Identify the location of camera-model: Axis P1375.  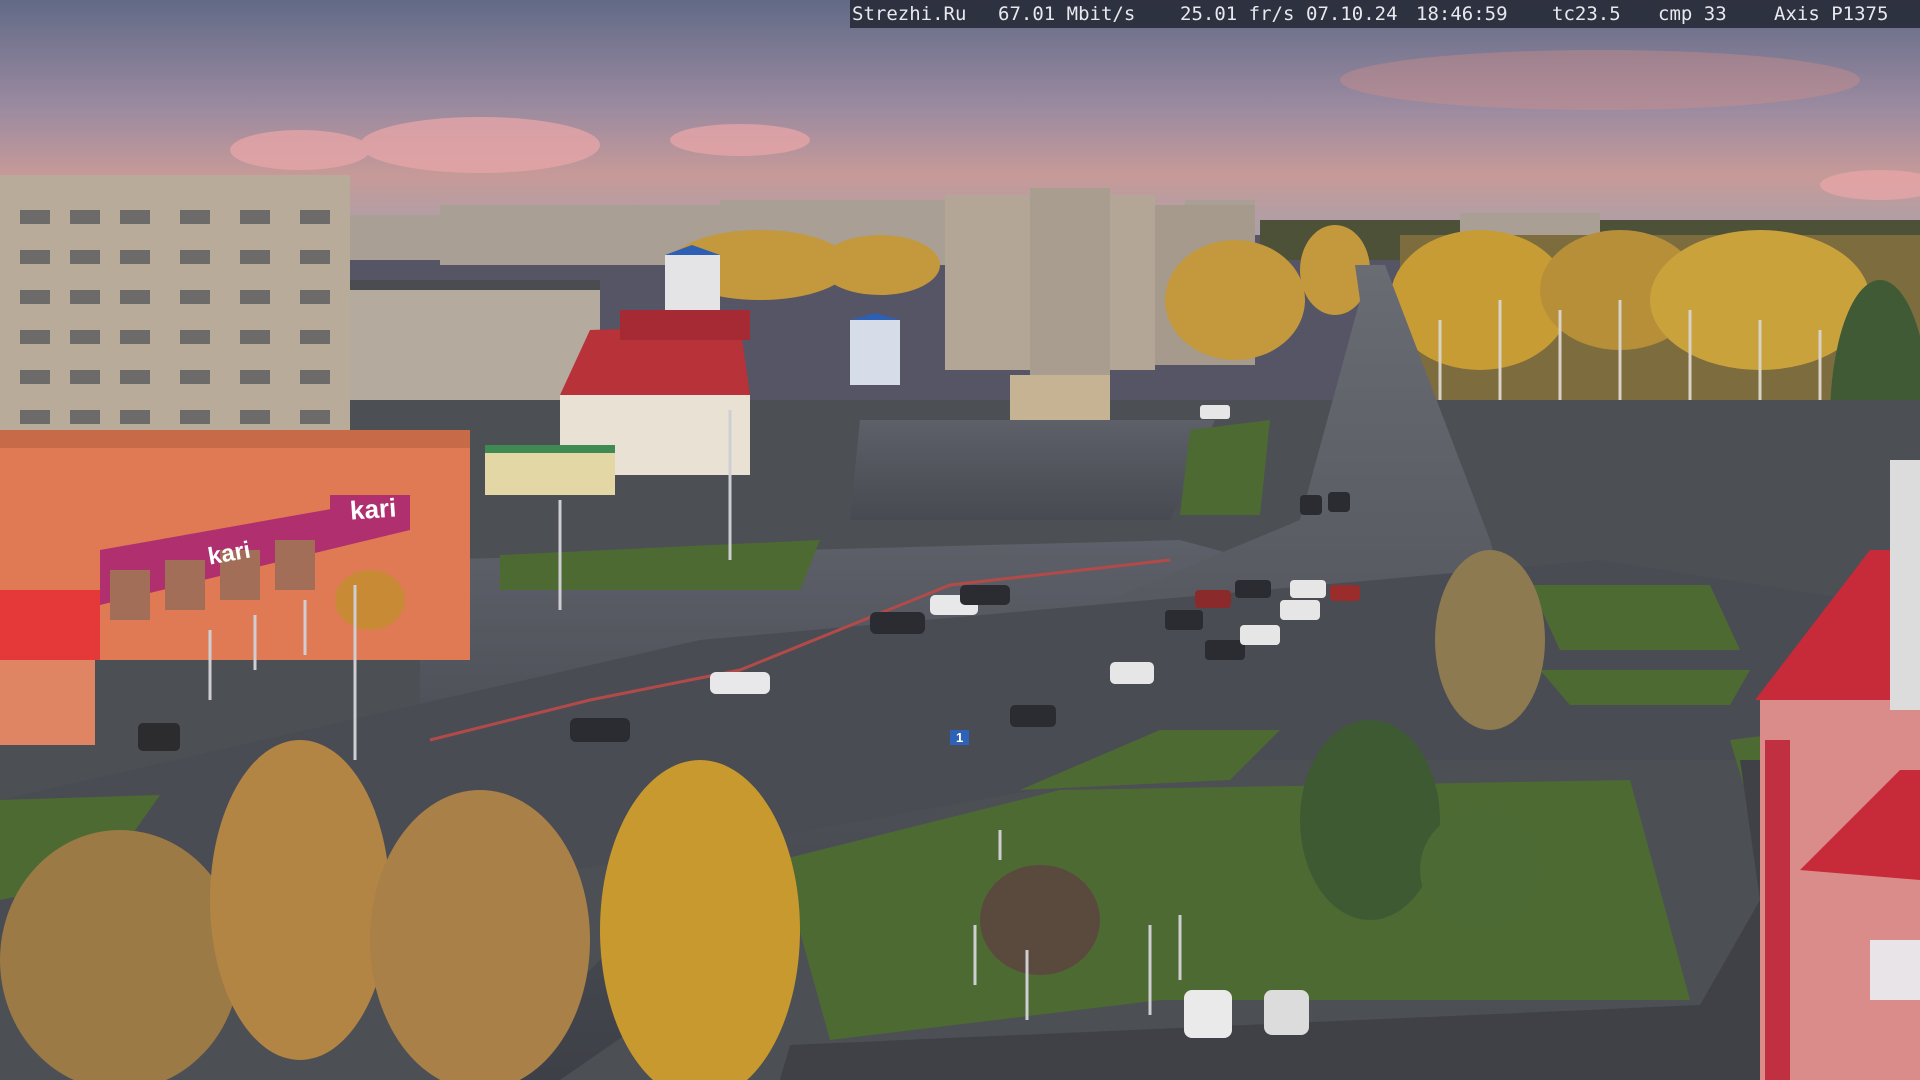
(1831, 14).